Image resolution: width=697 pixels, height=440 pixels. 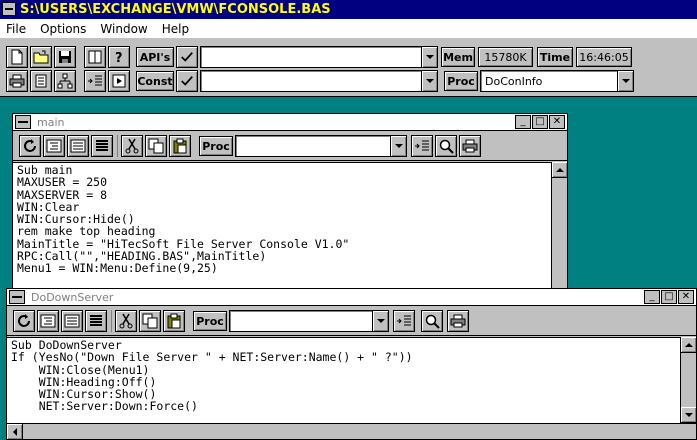 What do you see at coordinates (429, 57) in the screenshot?
I see `apis-dropdown-arrow` at bounding box center [429, 57].